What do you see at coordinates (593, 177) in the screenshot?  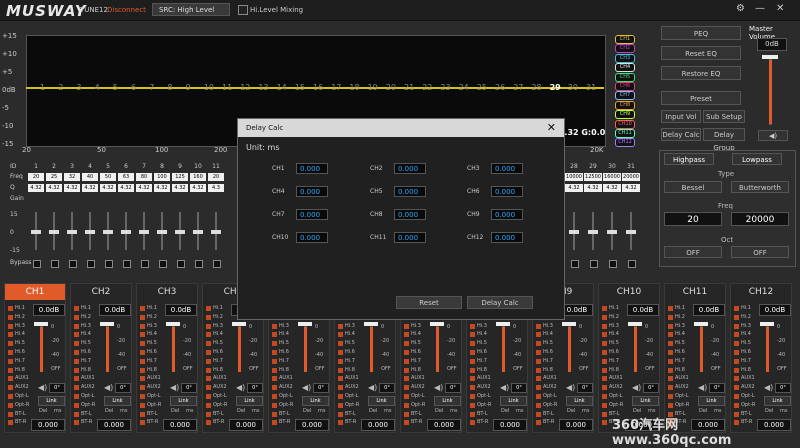 I see `band-freq: 12500` at bounding box center [593, 177].